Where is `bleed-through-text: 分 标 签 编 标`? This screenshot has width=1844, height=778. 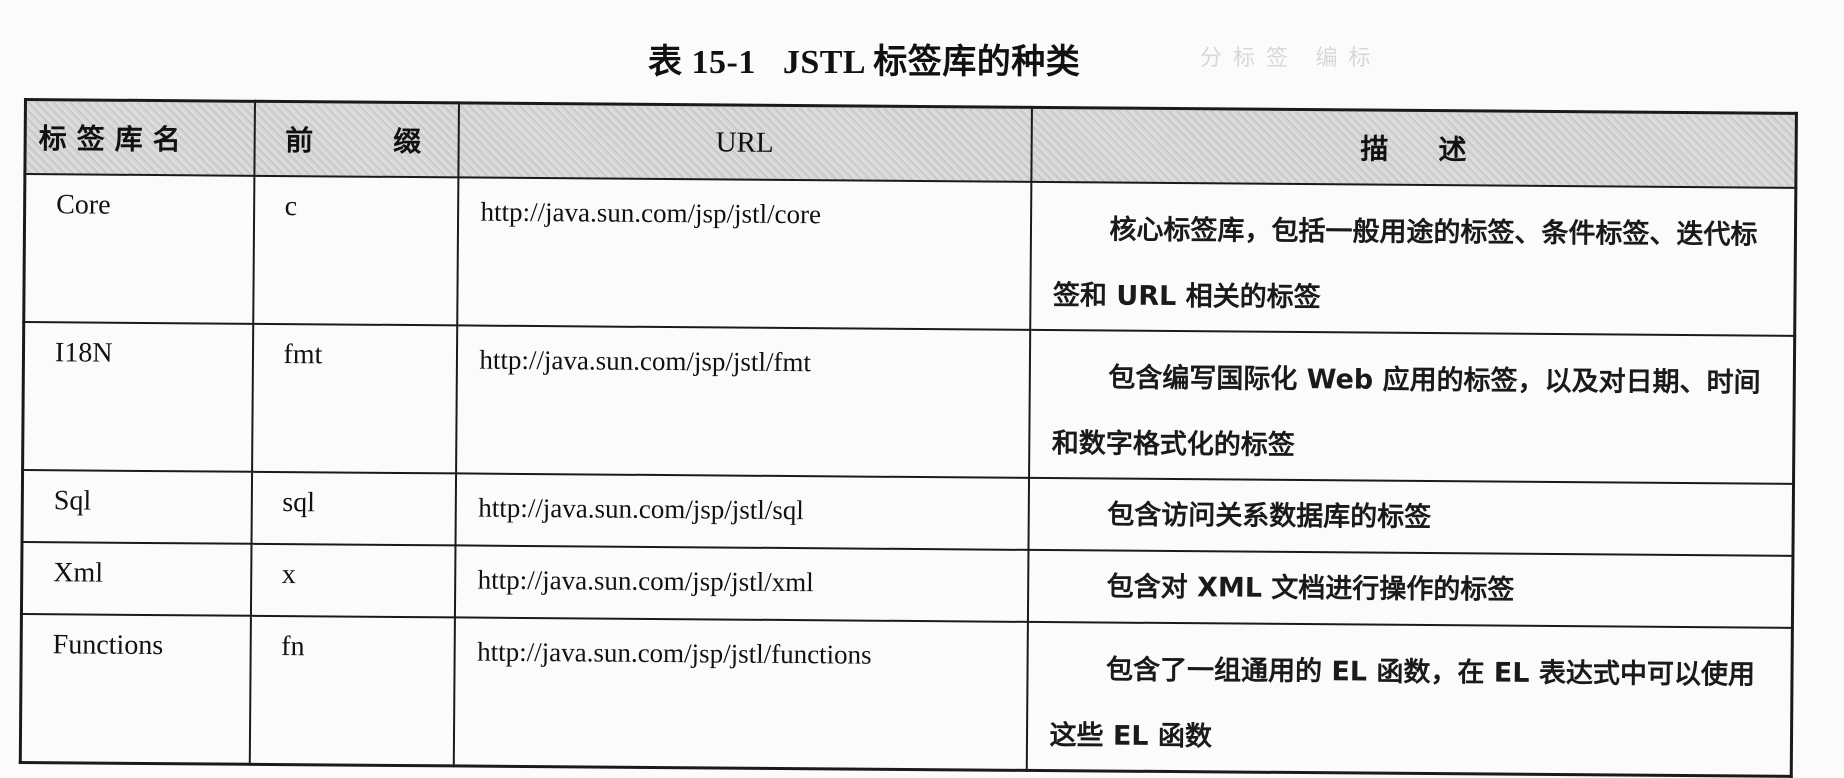 bleed-through-text: 分 标 签 编 标 is located at coordinates (1285, 57).